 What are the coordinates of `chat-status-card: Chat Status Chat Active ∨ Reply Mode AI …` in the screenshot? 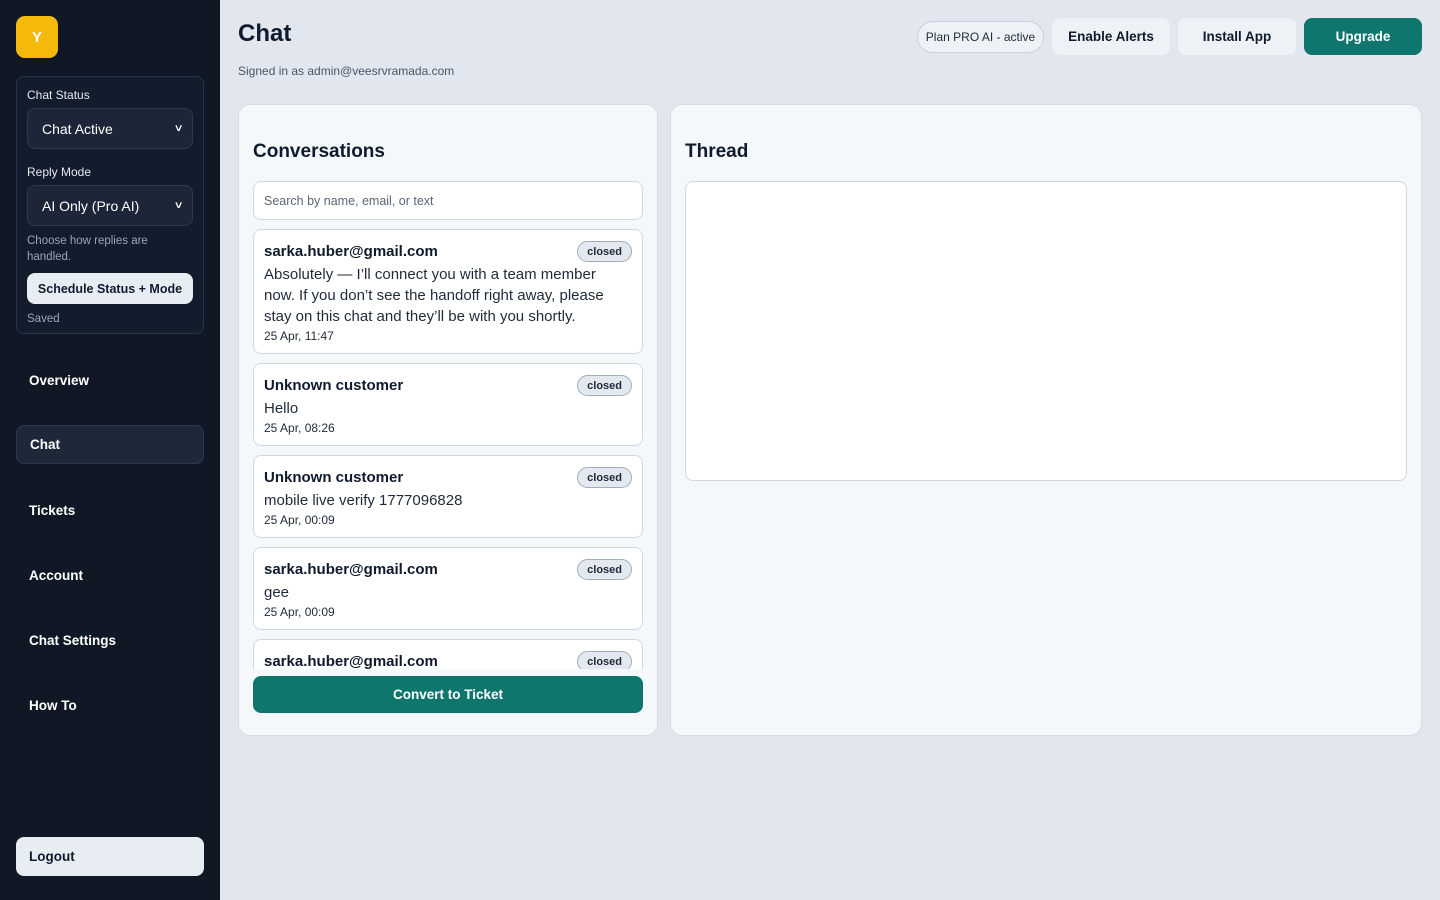 It's located at (110, 205).